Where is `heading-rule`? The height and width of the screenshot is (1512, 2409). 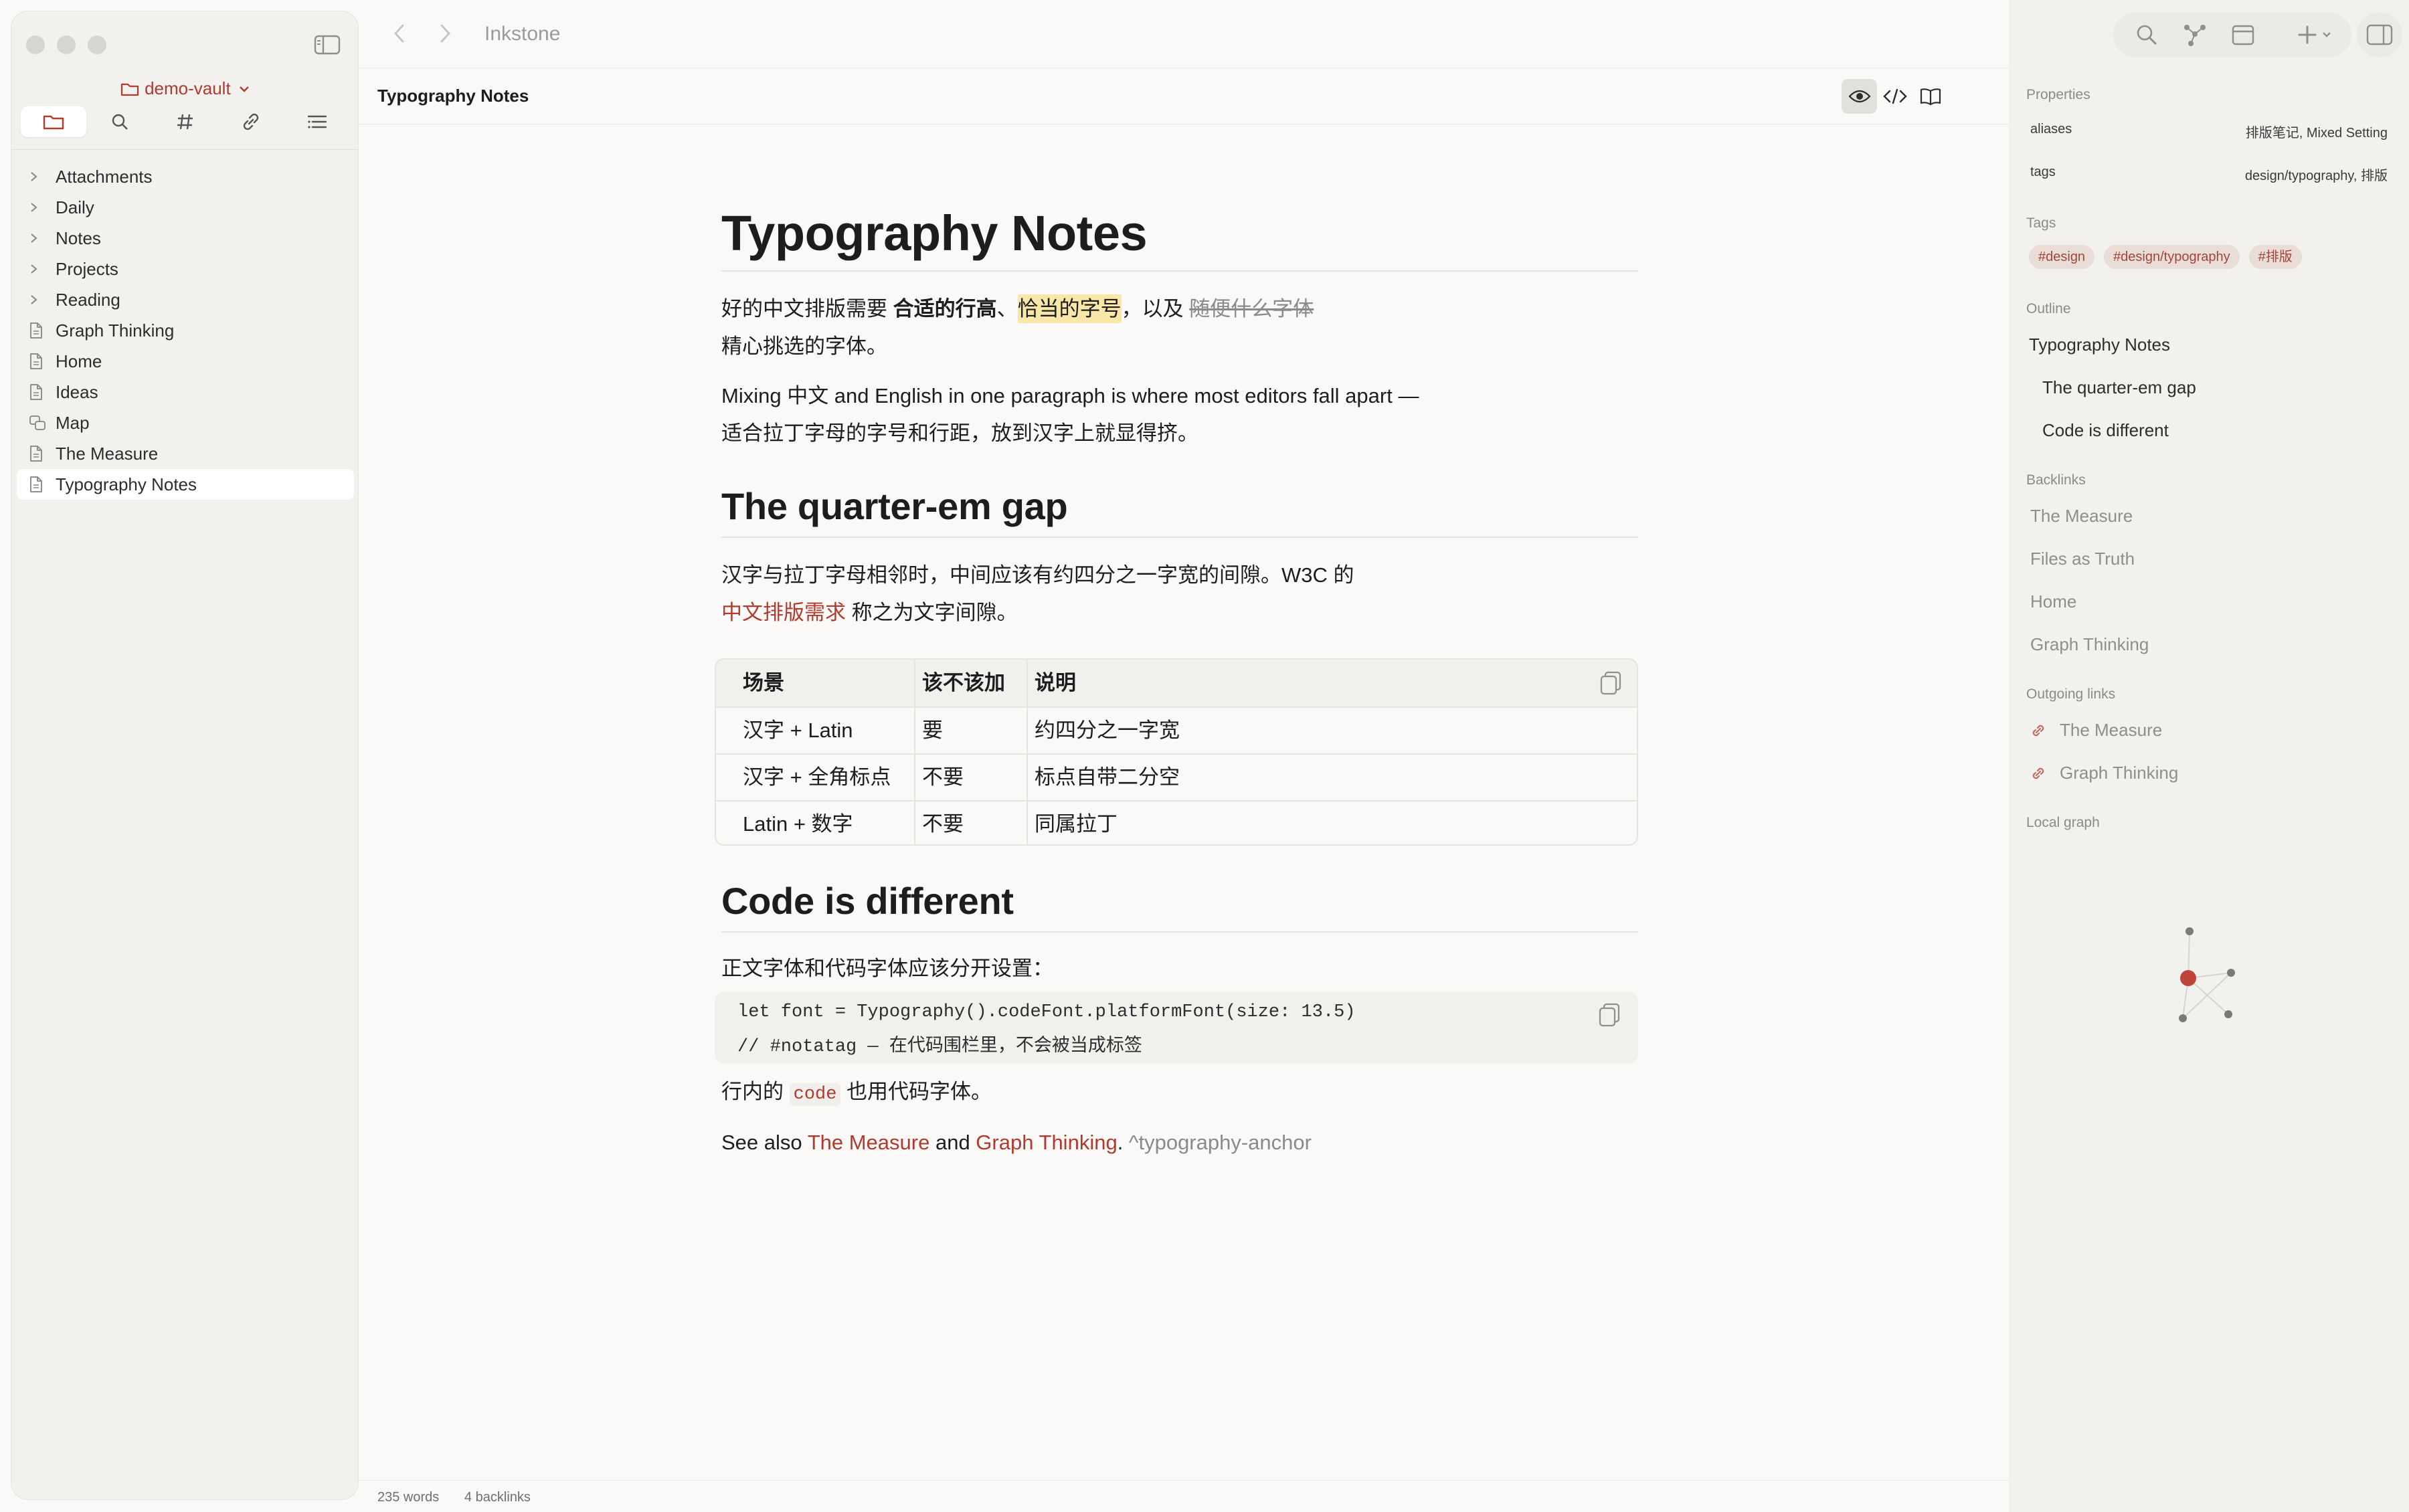
heading-rule is located at coordinates (1179, 537).